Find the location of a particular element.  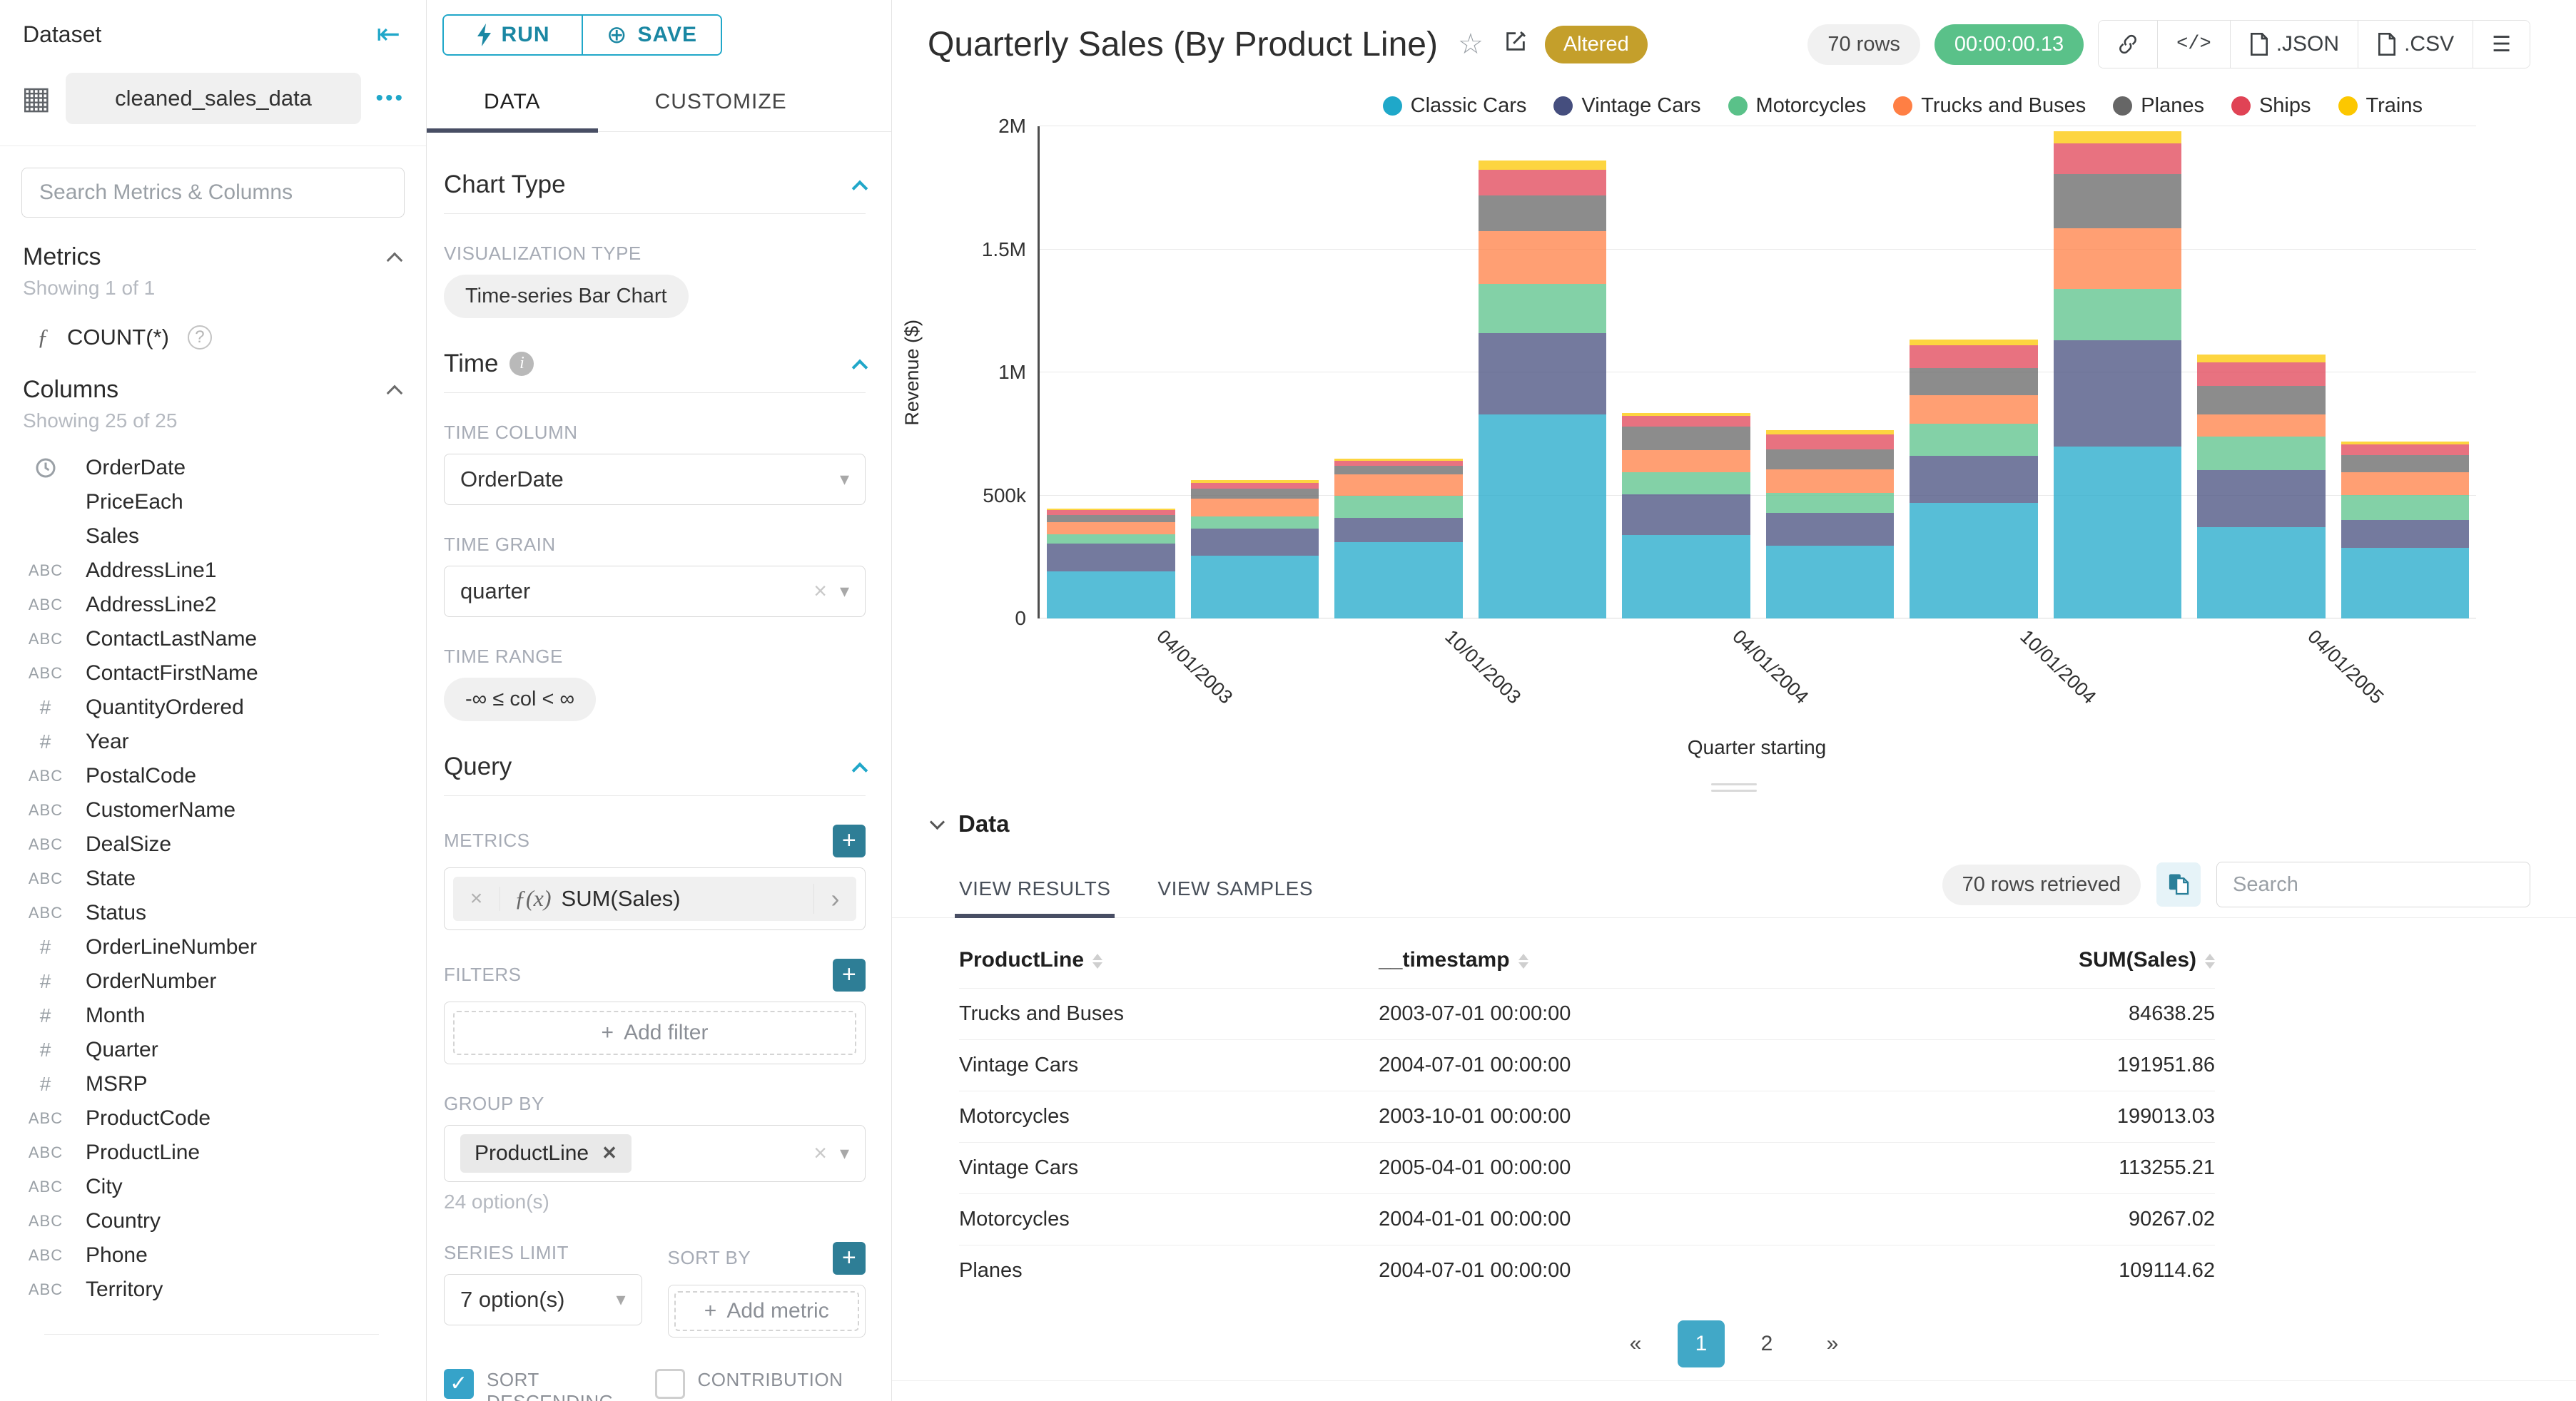

column-item: ABC Country is located at coordinates (211, 1221).